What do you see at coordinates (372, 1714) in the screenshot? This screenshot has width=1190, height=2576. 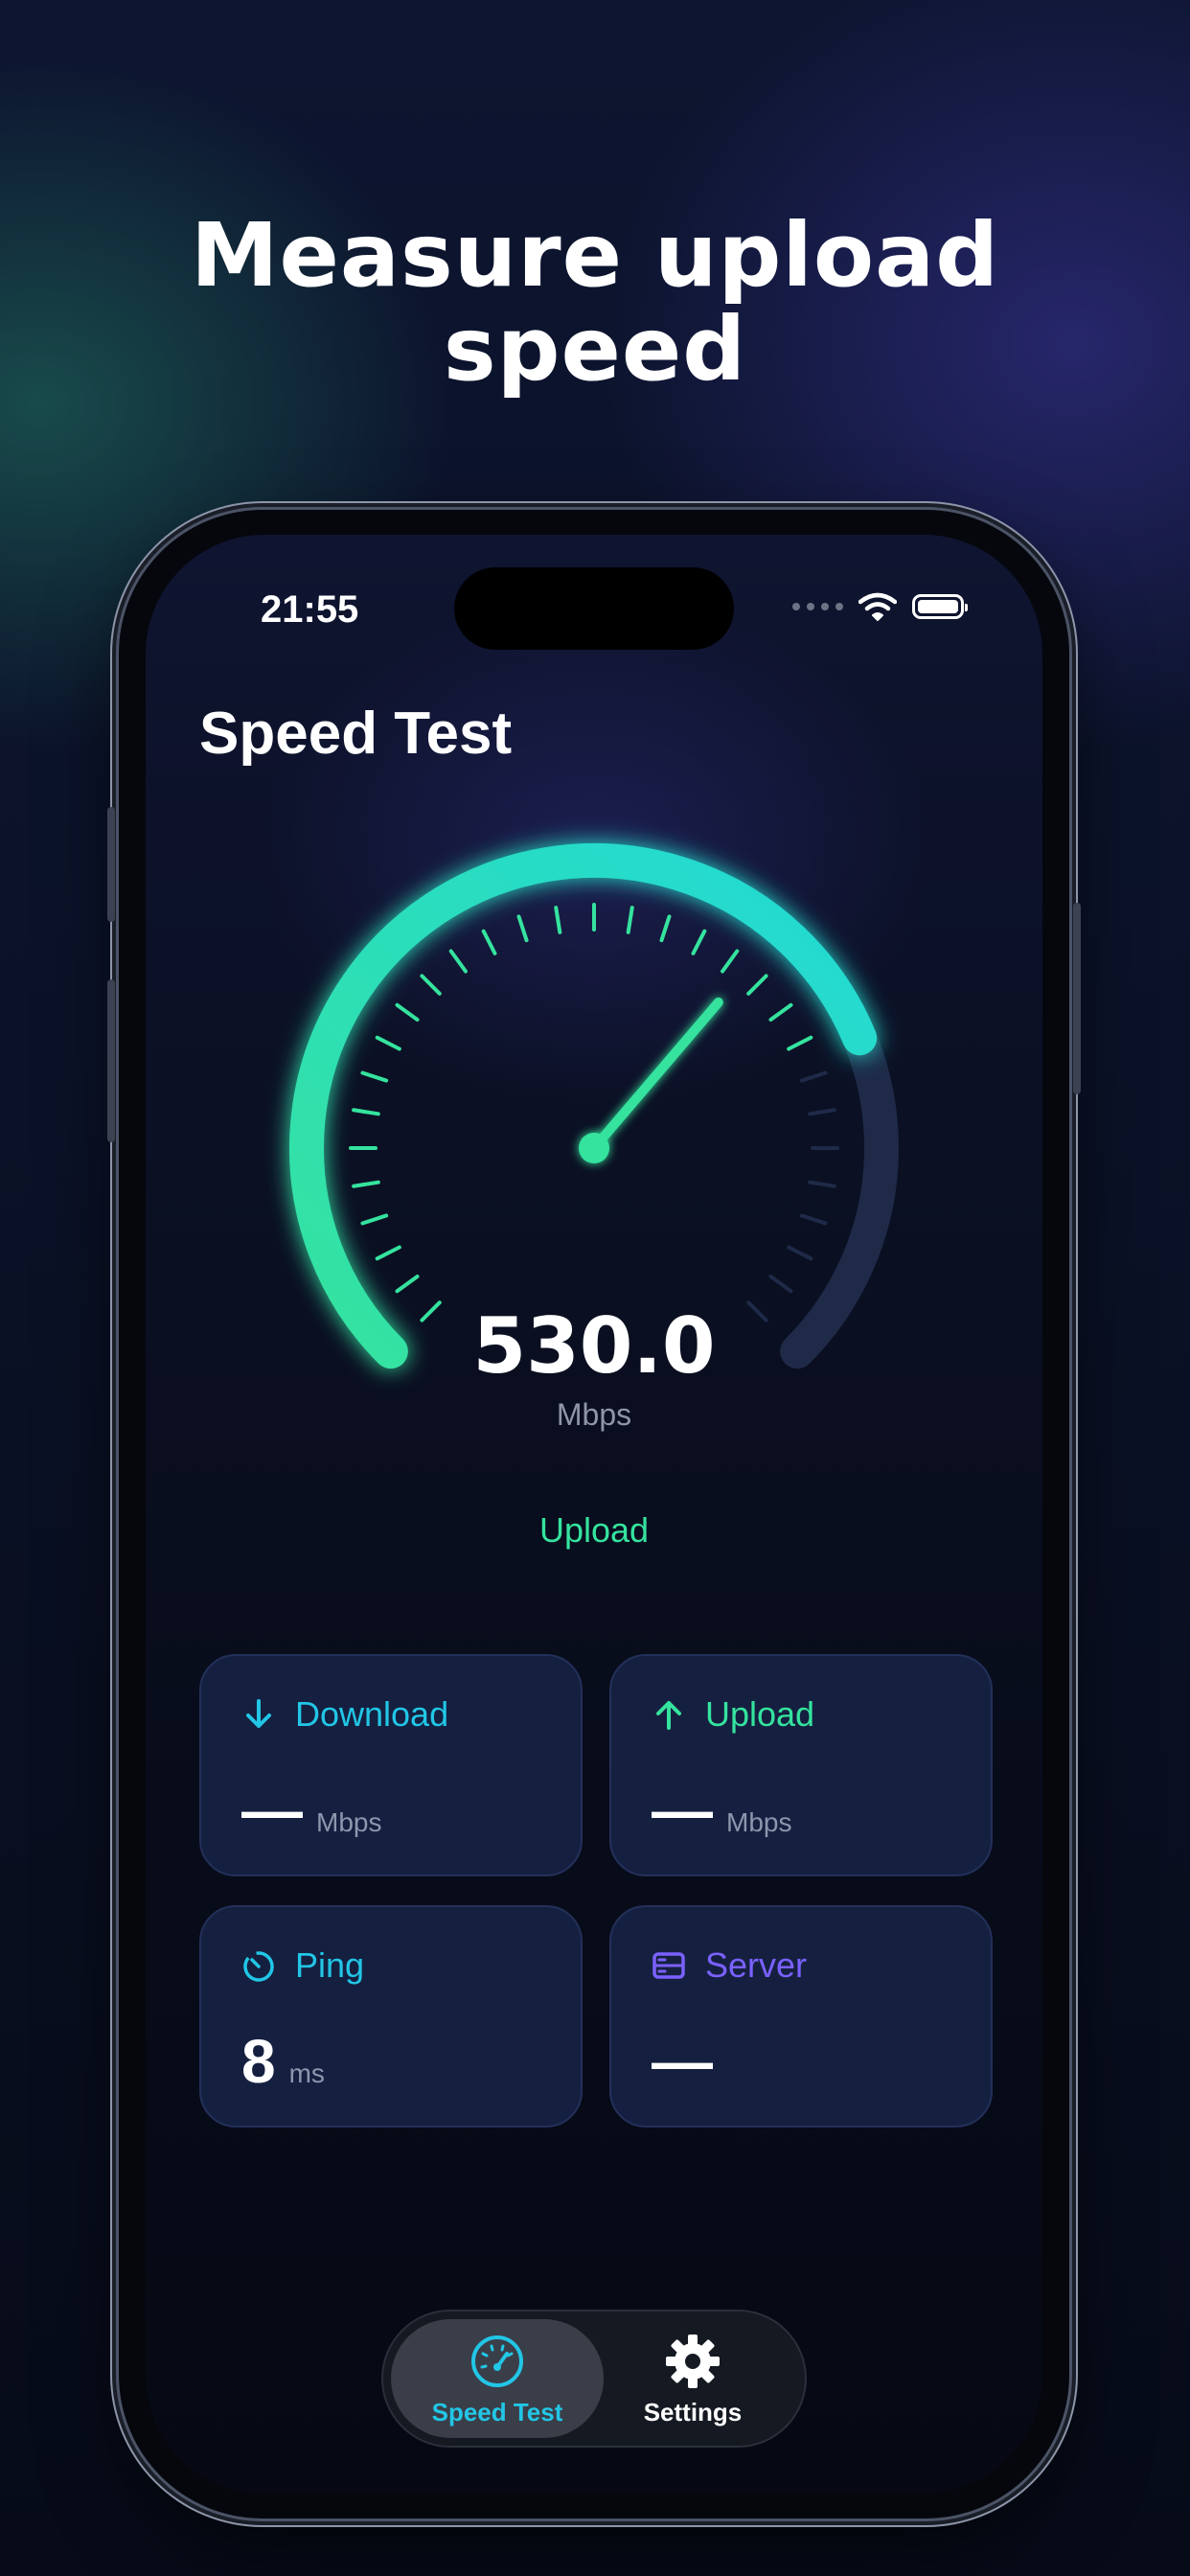 I see `download-card-label: Download` at bounding box center [372, 1714].